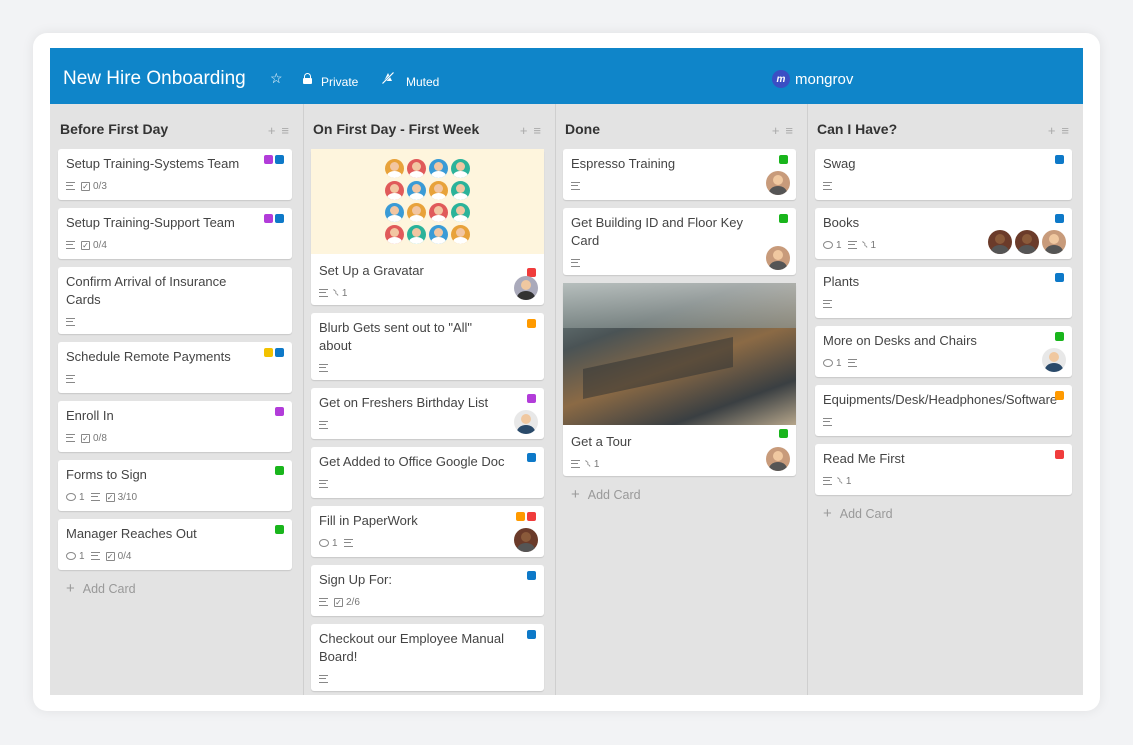 This screenshot has height=745, width=1133. I want to click on card: Checkout our Employee Manual Board!, so click(427, 657).